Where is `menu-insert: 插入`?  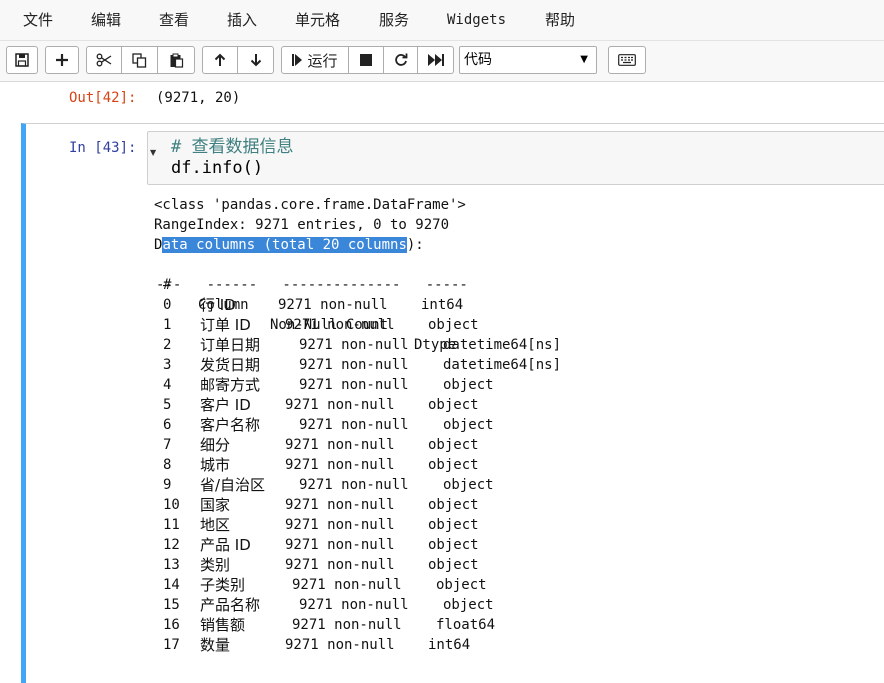 menu-insert: 插入 is located at coordinates (242, 20).